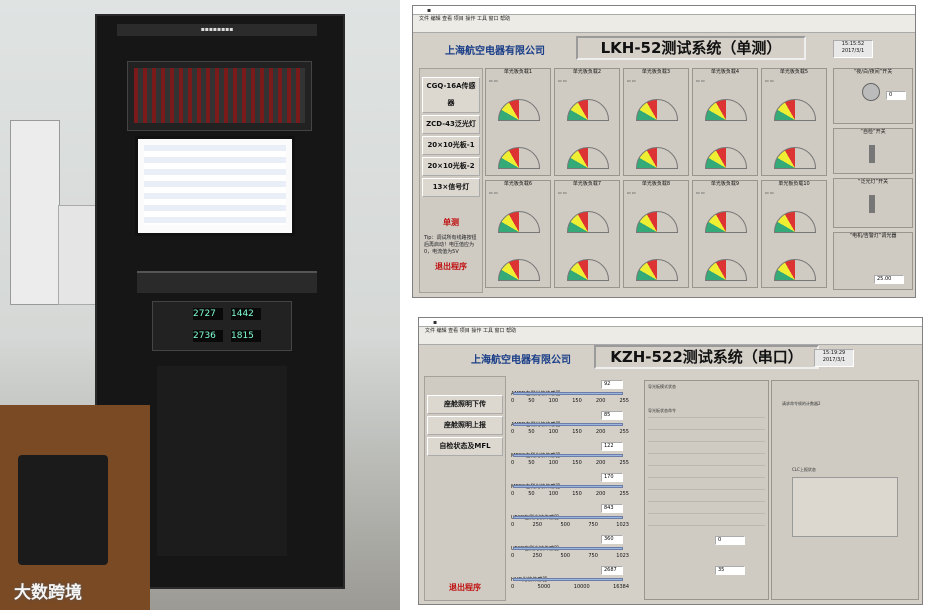  I want to click on time-text: 15:19:29, so click(834, 353).